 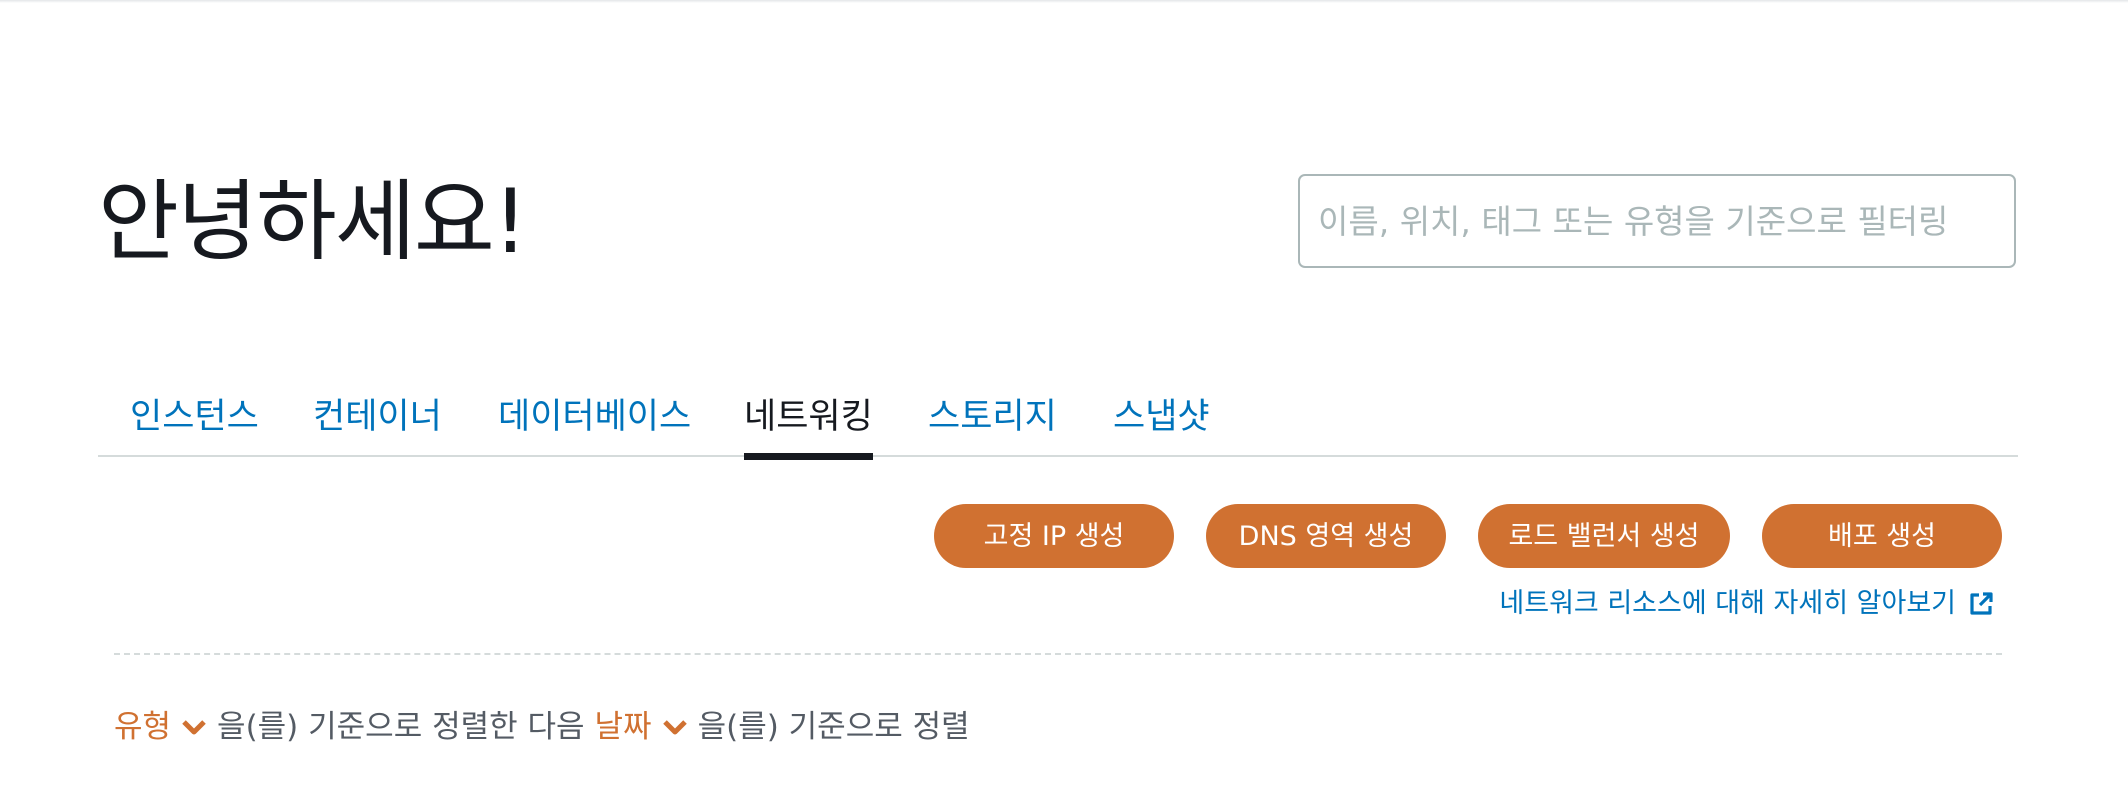 I want to click on tab-databases: 데이터베이스, so click(x=594, y=417).